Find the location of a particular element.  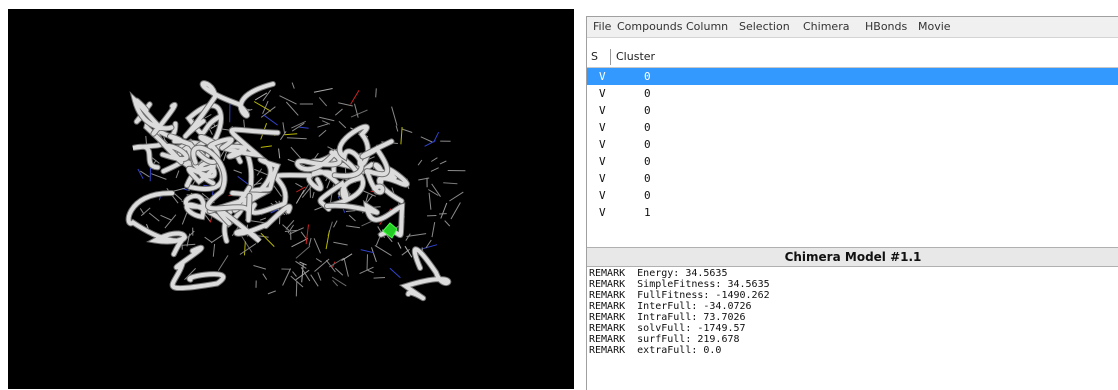

column-header-cluster: Cluster is located at coordinates (635, 56).